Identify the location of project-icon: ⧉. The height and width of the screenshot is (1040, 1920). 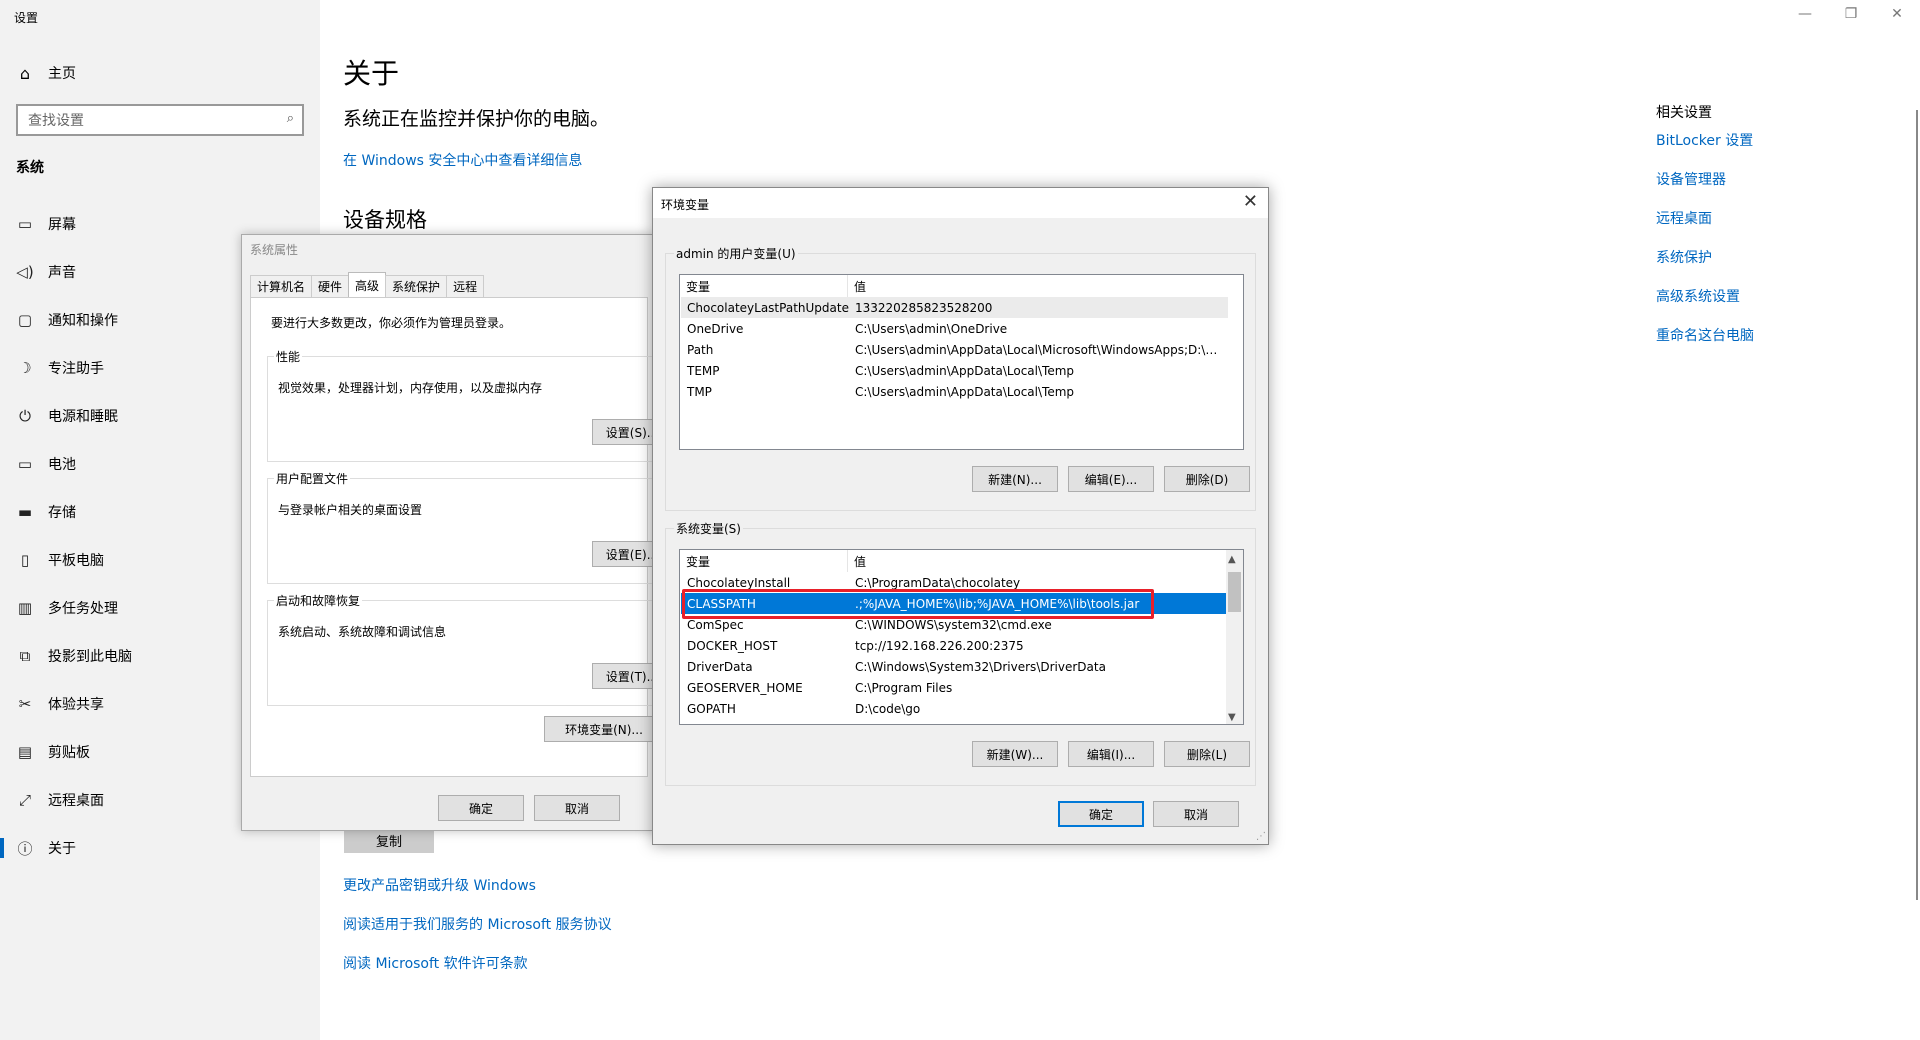
(25, 656).